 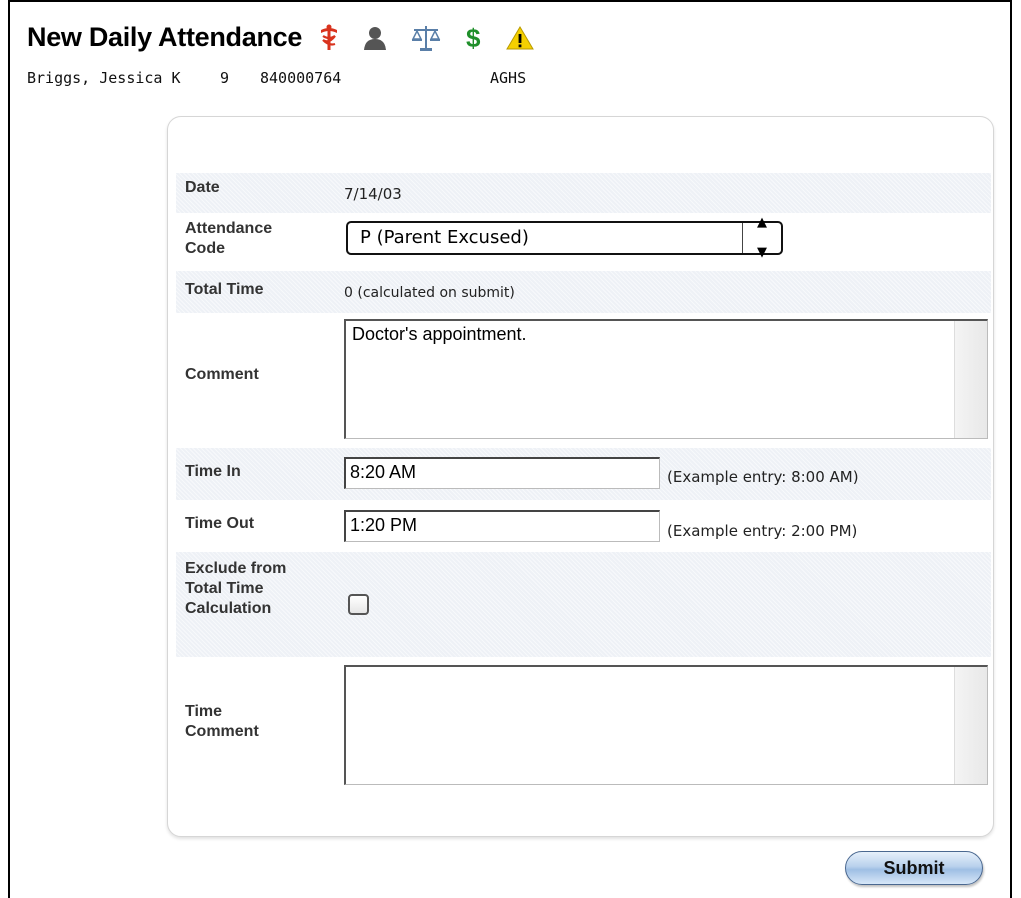 What do you see at coordinates (762, 531) in the screenshot?
I see `time-out-hint: (Example entry: 2:00 PM)` at bounding box center [762, 531].